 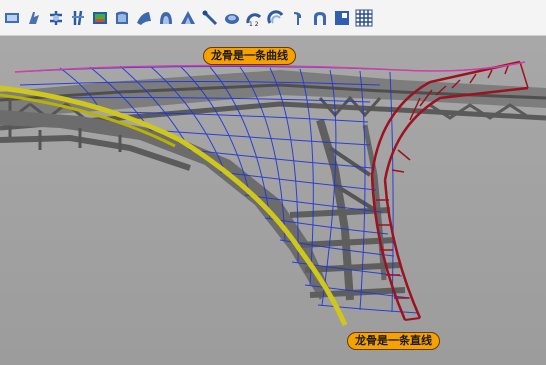 What do you see at coordinates (122, 18) in the screenshot?
I see `loft-icon` at bounding box center [122, 18].